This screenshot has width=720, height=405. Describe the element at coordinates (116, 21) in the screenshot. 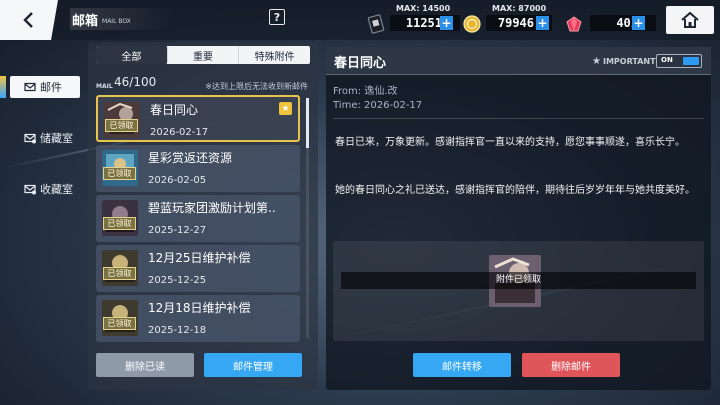

I see `page-subtitle: MAIL BOX` at that location.